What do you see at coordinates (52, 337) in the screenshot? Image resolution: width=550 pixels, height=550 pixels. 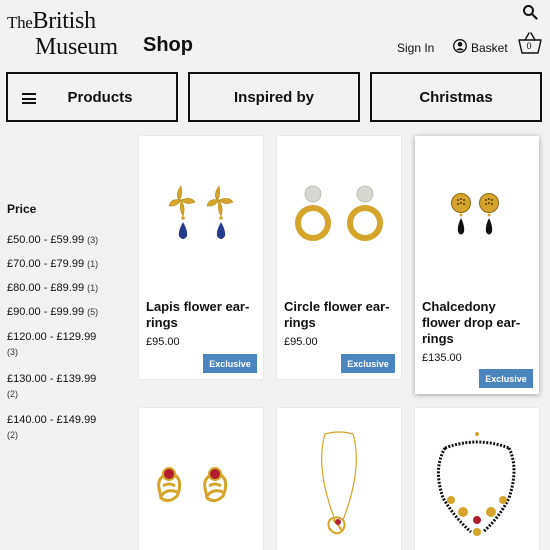 I see `price-range: £120.00 - £129.99` at bounding box center [52, 337].